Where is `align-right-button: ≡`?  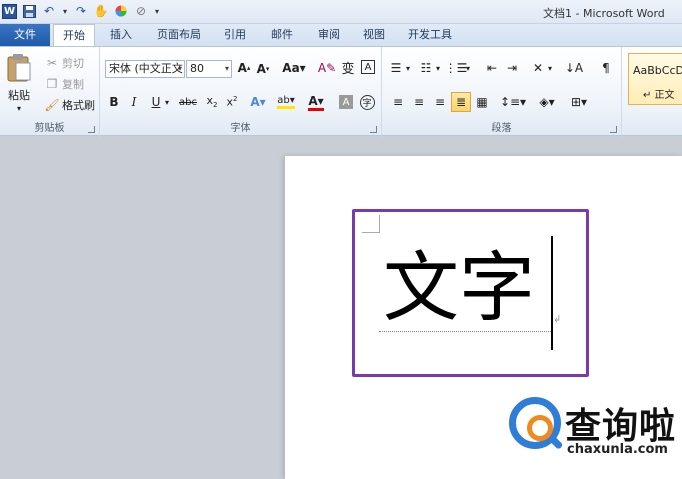
align-right-button: ≡ is located at coordinates (440, 102).